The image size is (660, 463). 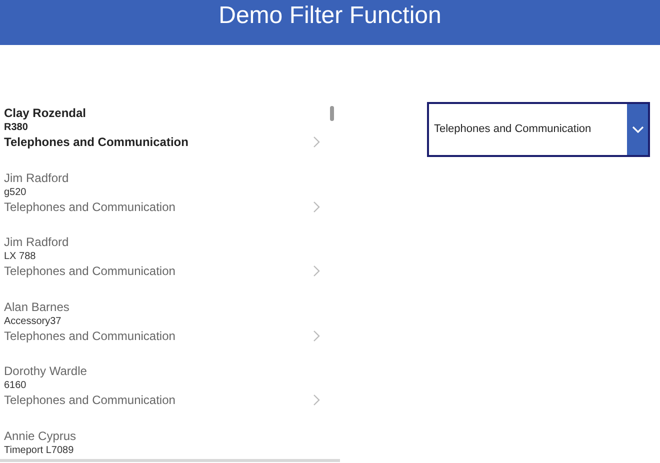 What do you see at coordinates (39, 451) in the screenshot?
I see `product-name: Timeport L7089` at bounding box center [39, 451].